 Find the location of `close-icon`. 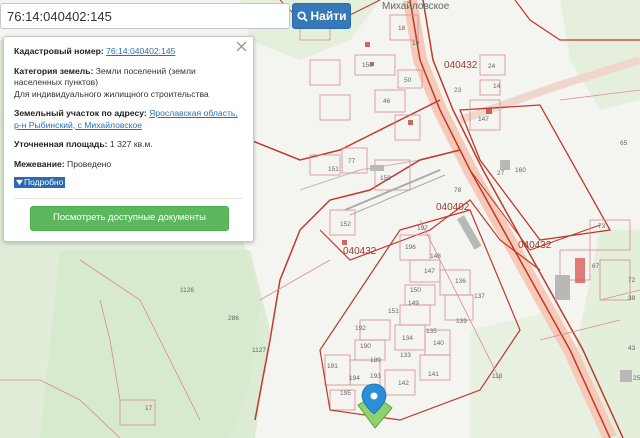

close-icon is located at coordinates (241, 46).